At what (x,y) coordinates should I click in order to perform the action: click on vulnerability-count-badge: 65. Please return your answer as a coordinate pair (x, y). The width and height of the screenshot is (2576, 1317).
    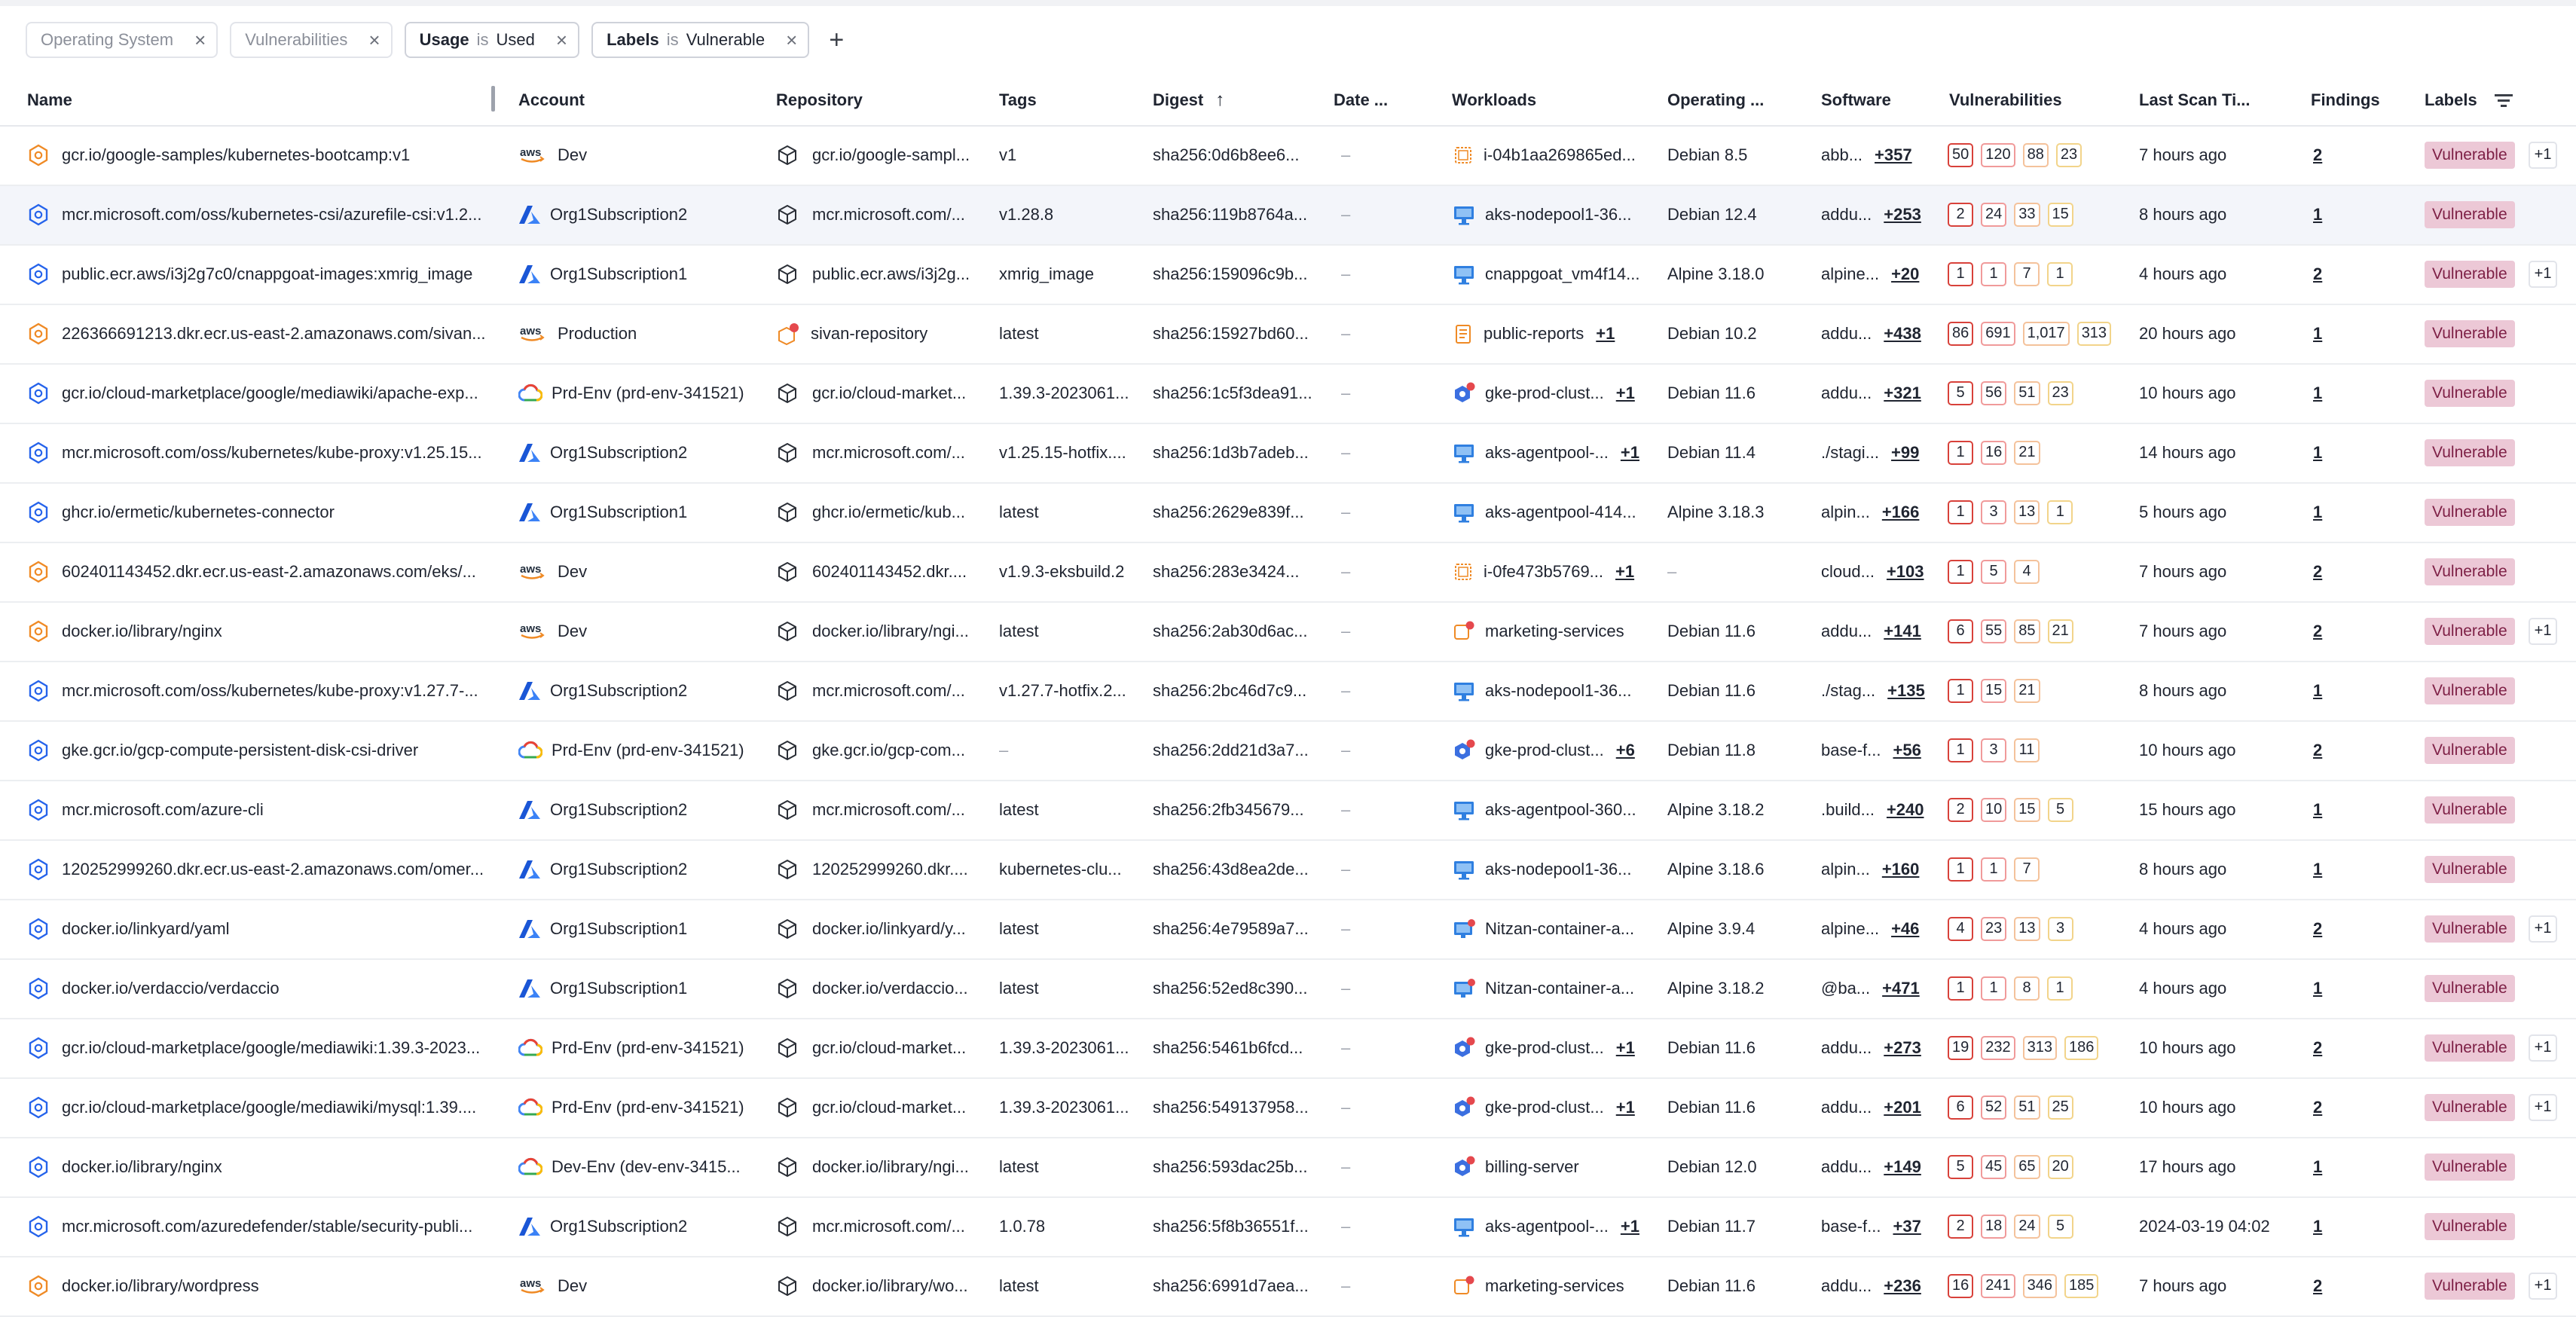
    Looking at the image, I should click on (2027, 1167).